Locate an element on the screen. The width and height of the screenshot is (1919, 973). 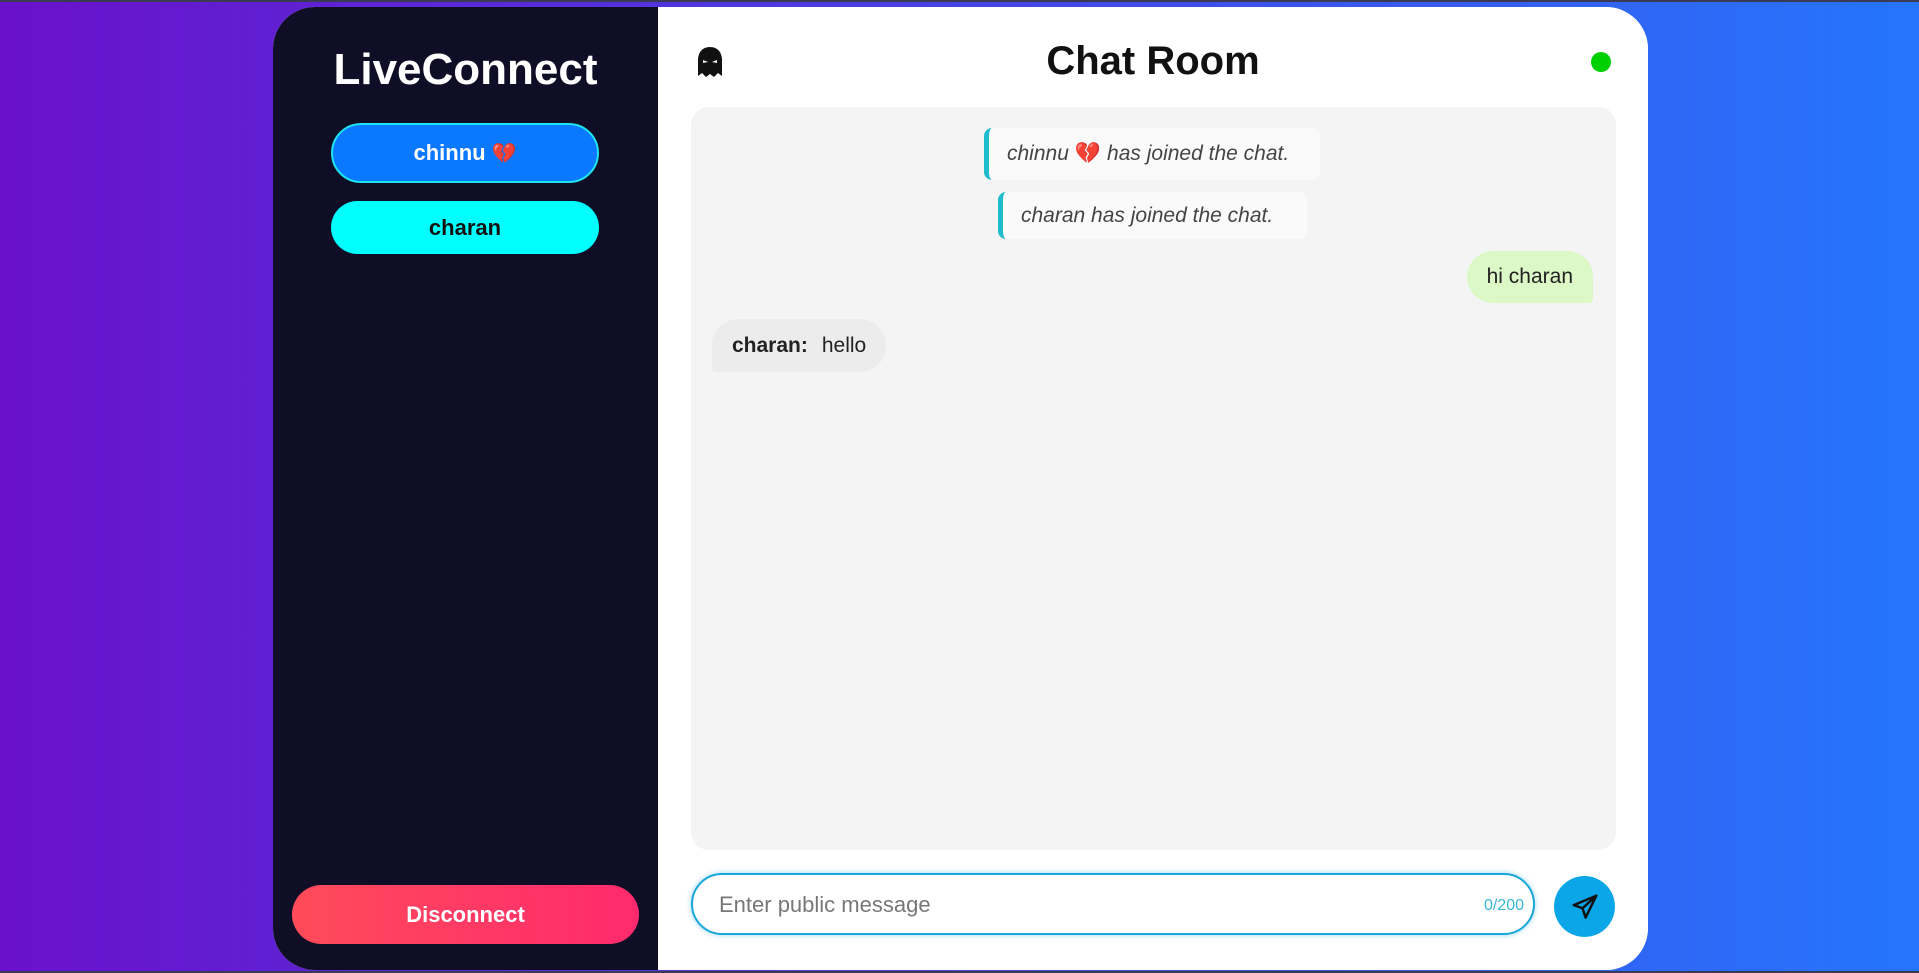
page-title: Chat Room is located at coordinates (1153, 61).